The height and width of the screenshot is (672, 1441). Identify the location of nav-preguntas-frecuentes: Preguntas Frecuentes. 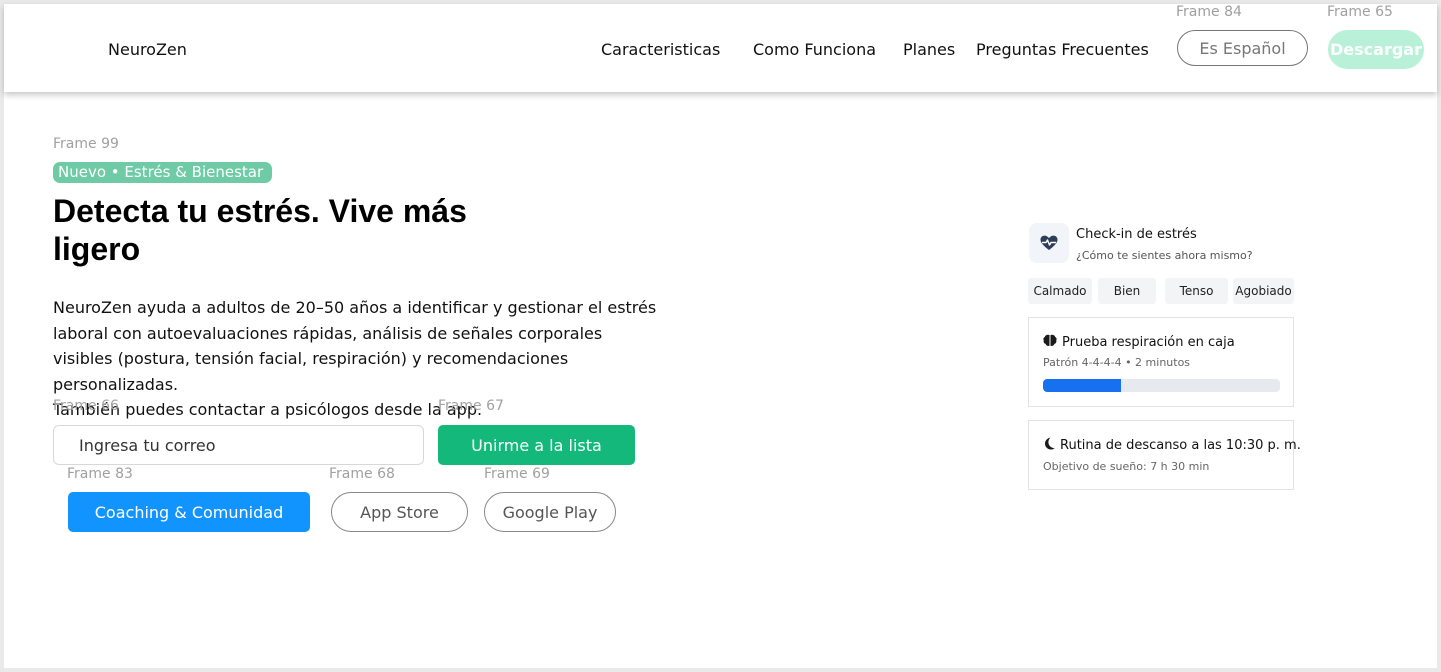
(1062, 49).